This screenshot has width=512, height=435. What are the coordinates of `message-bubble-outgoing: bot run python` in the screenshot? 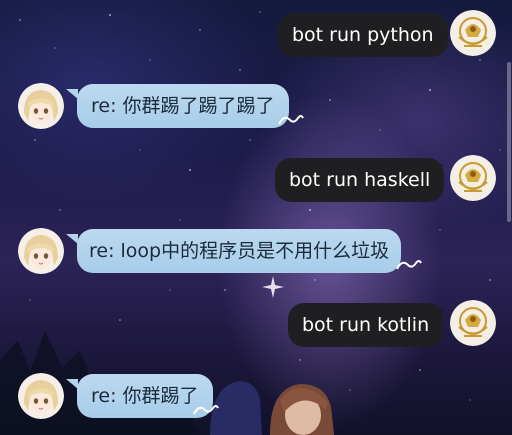 It's located at (363, 35).